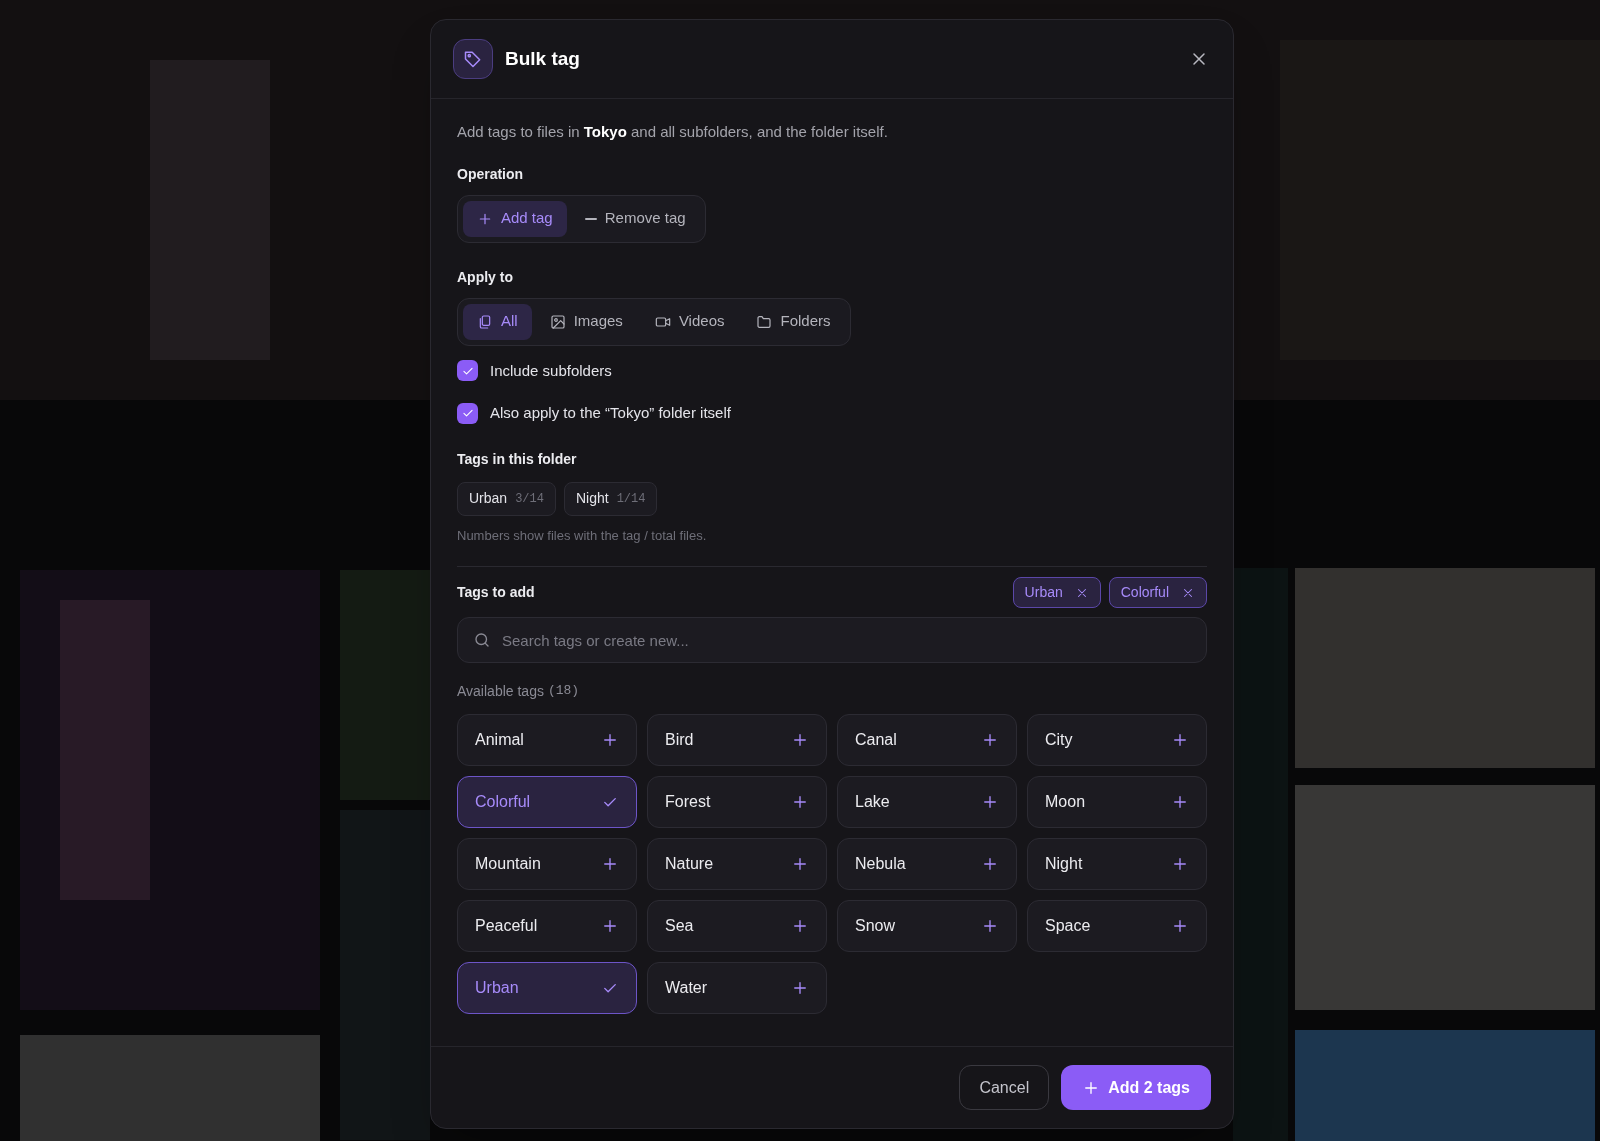 This screenshot has height=1141, width=1600. I want to click on section-label: Available tags, so click(500, 691).